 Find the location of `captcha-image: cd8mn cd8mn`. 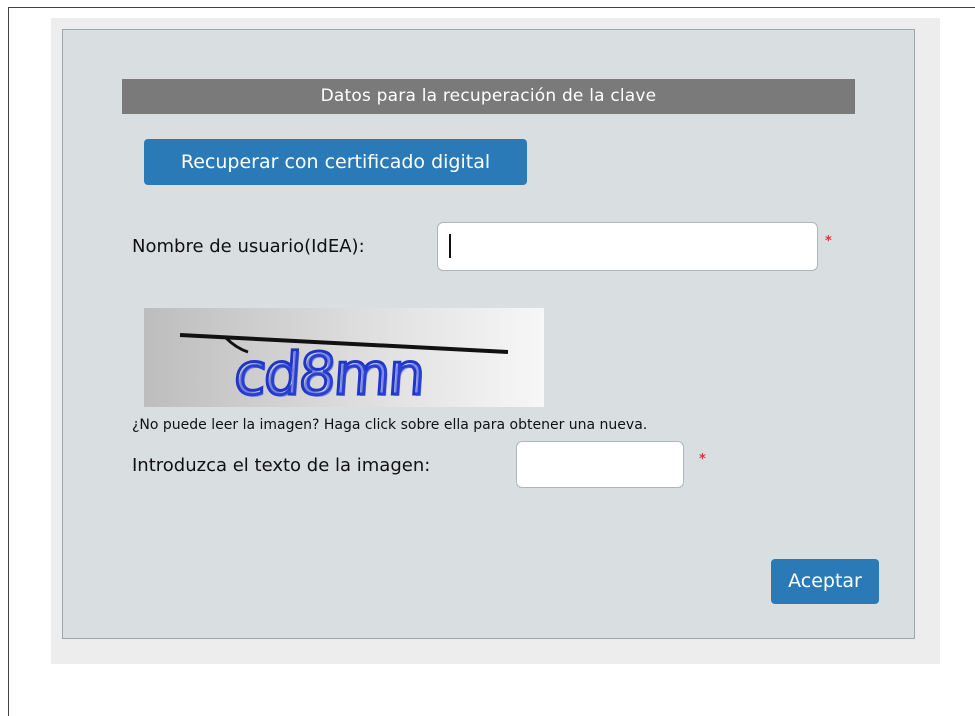

captcha-image: cd8mn cd8mn is located at coordinates (344, 357).